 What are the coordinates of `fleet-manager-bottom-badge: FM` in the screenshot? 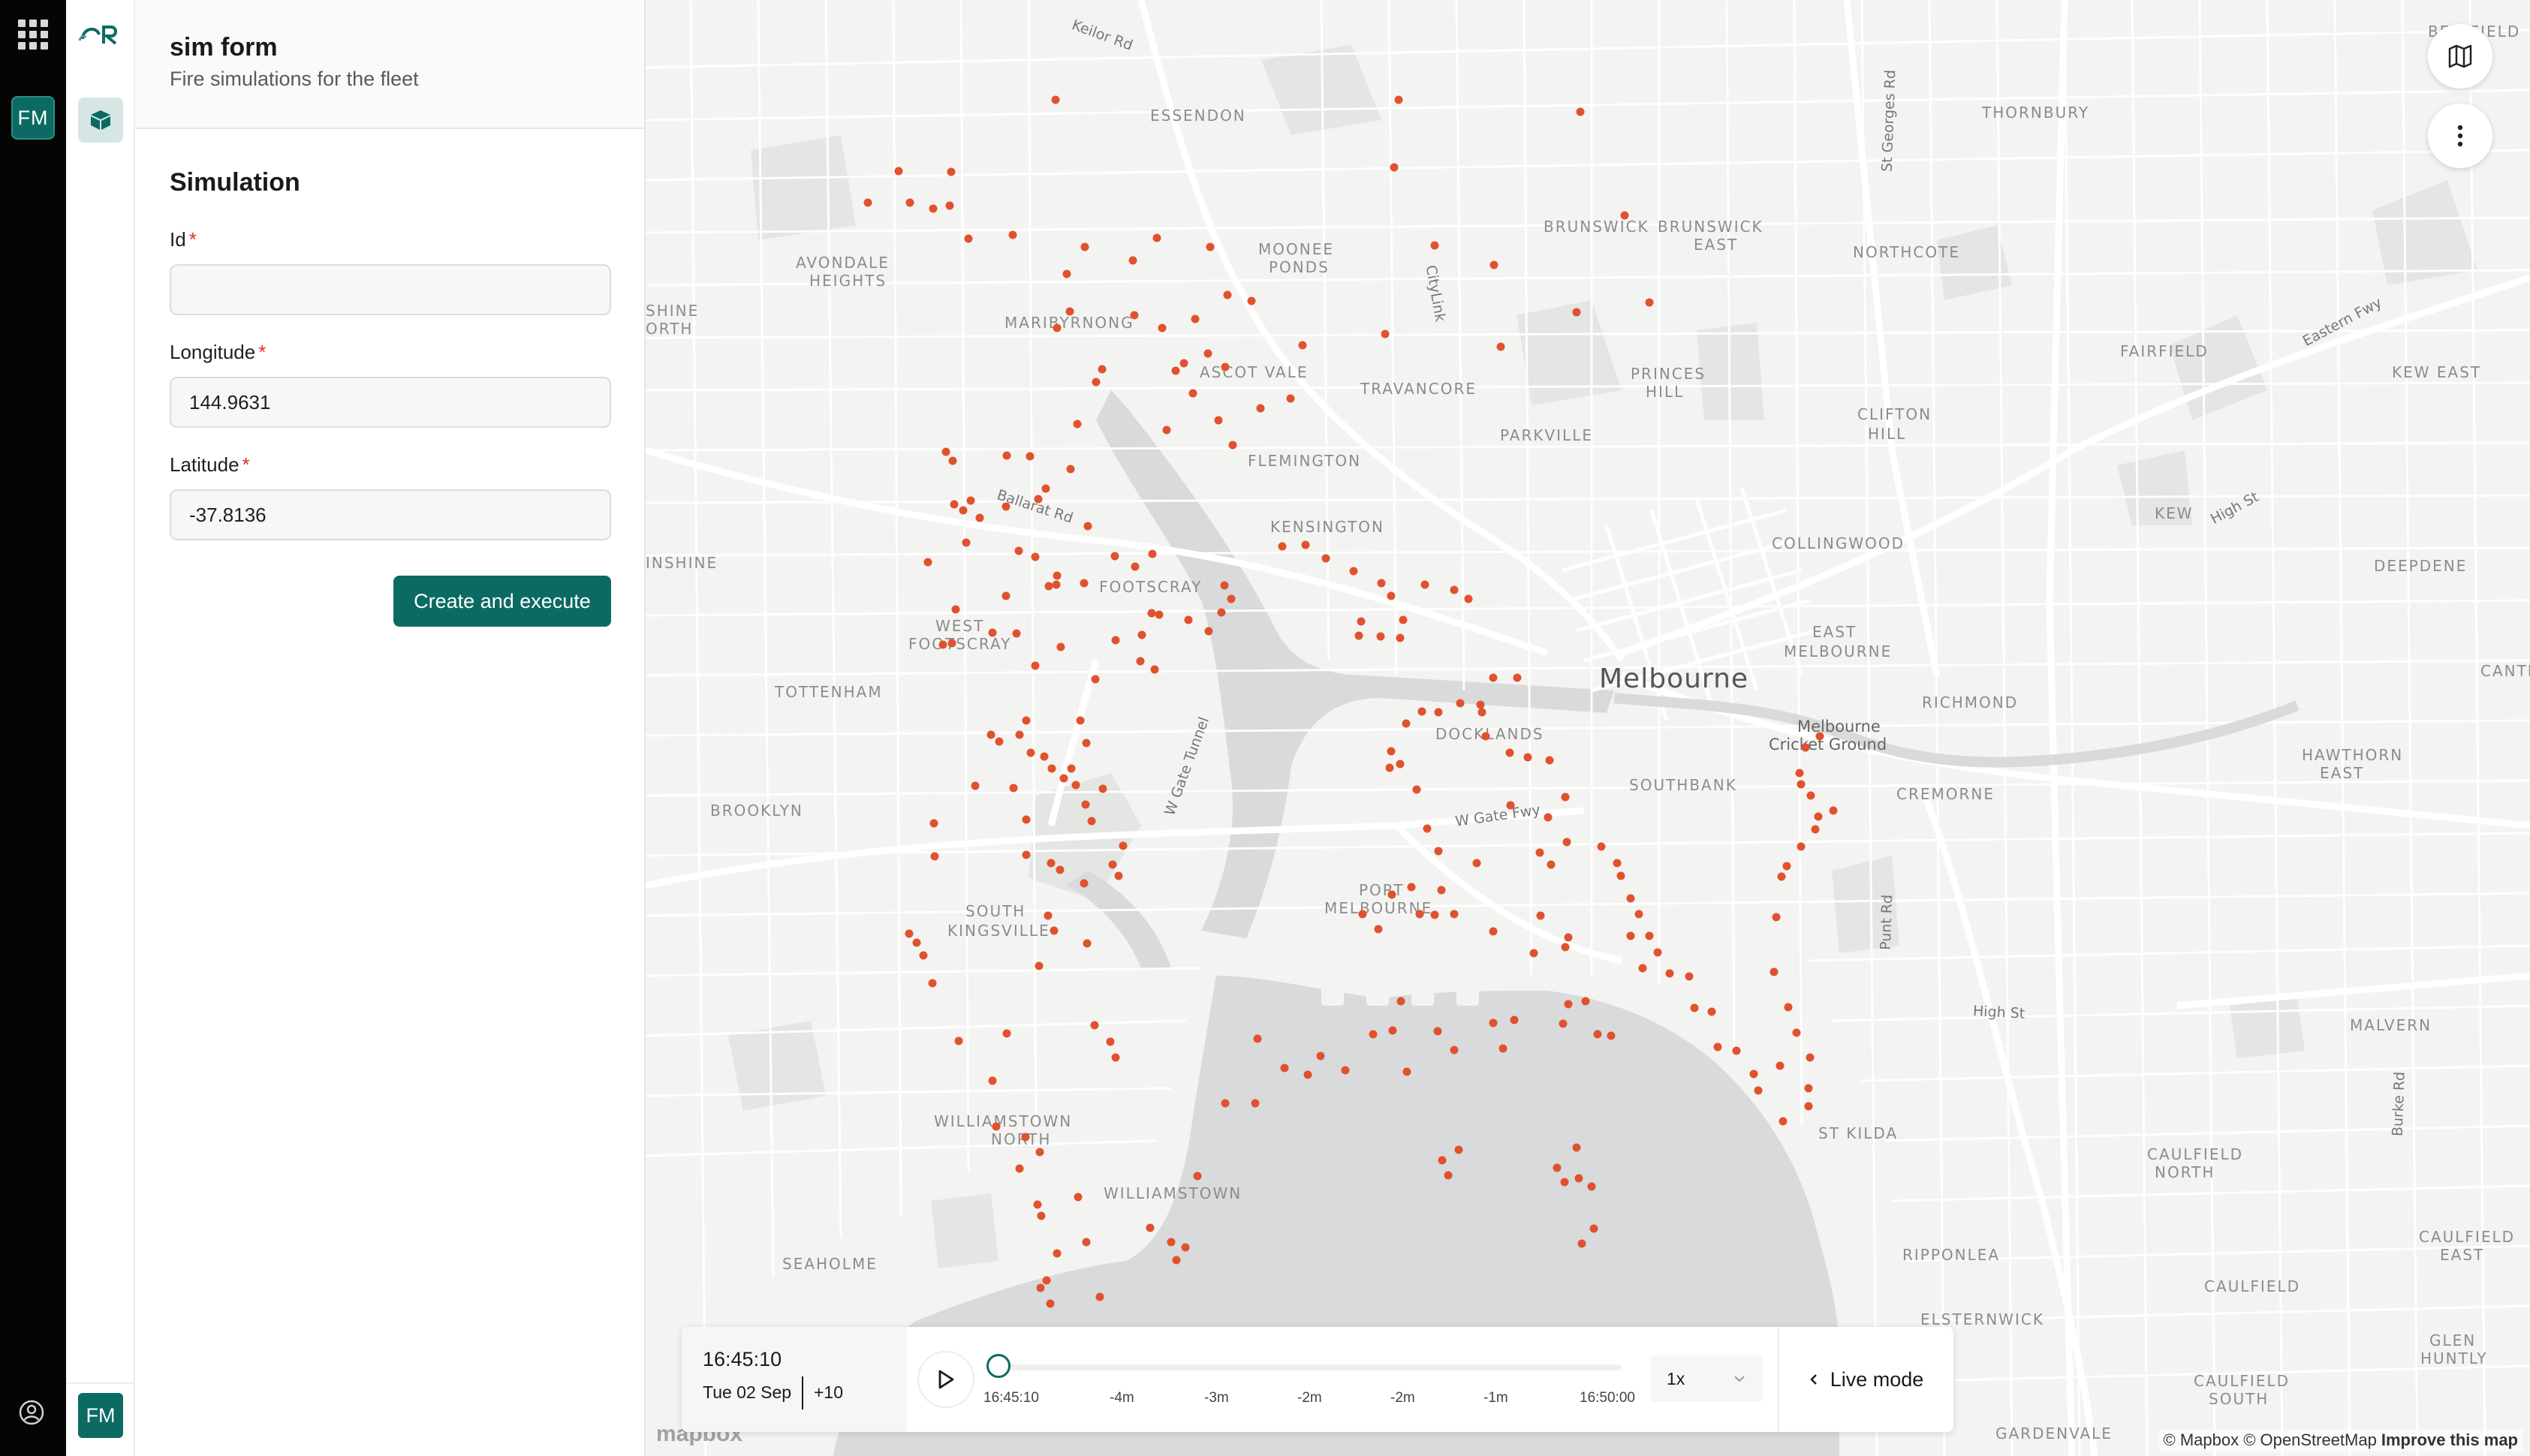 It's located at (101, 1415).